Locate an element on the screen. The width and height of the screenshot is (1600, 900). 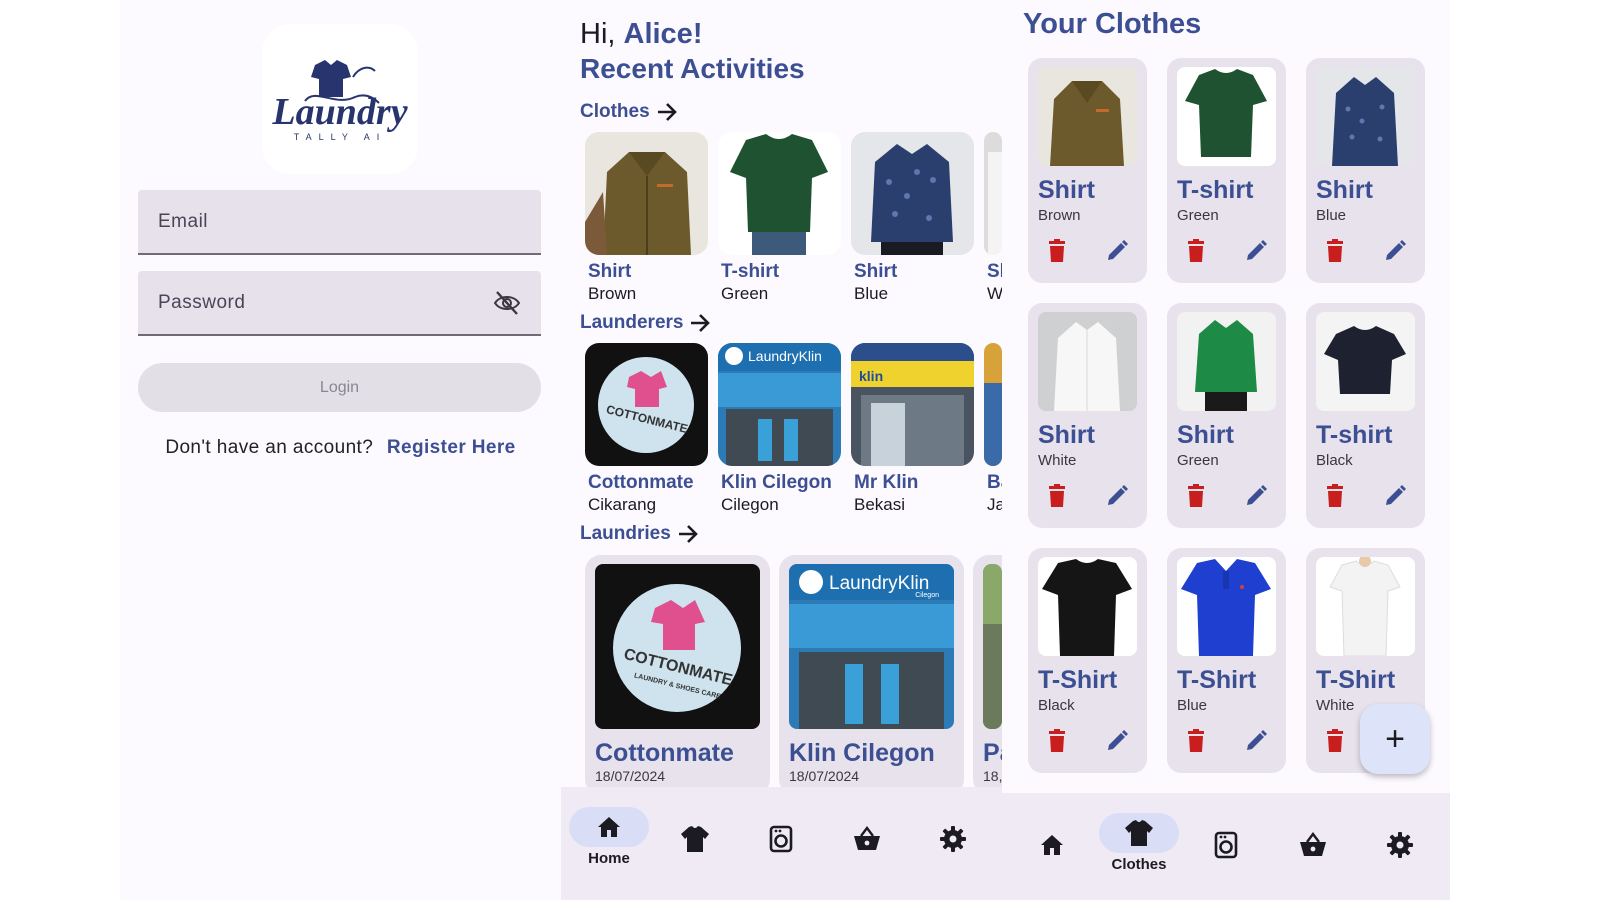
add-clothes-button: + is located at coordinates (1395, 739).